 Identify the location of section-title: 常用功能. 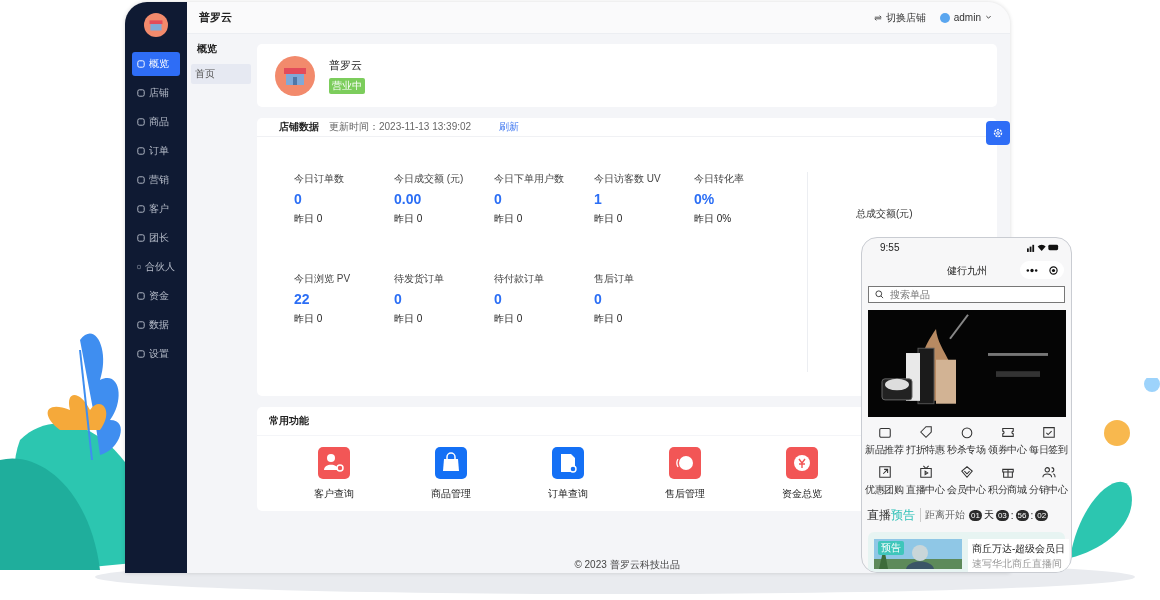
(289, 421).